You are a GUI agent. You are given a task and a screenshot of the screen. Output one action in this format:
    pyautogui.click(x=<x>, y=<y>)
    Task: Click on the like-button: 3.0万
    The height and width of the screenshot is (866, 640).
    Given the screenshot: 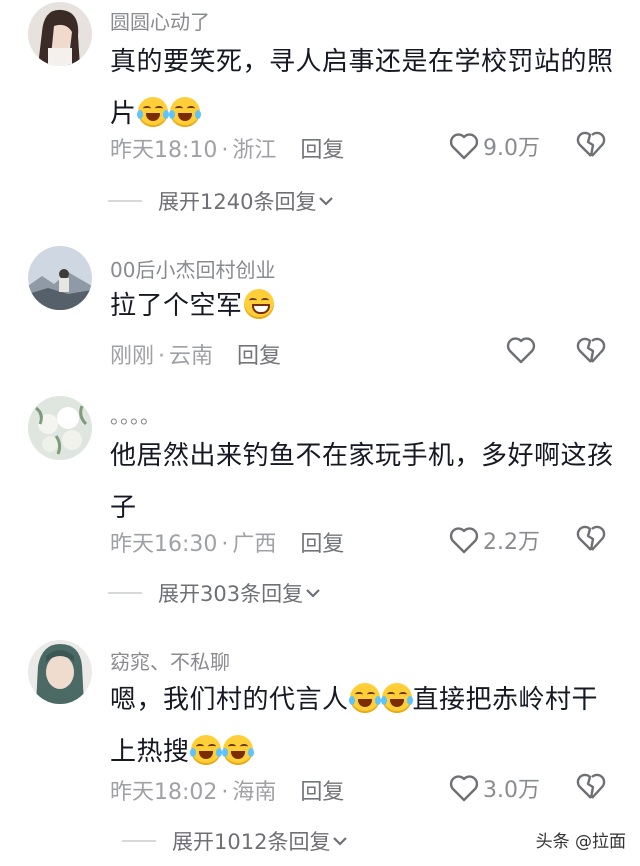 What is the action you would take?
    pyautogui.click(x=494, y=788)
    